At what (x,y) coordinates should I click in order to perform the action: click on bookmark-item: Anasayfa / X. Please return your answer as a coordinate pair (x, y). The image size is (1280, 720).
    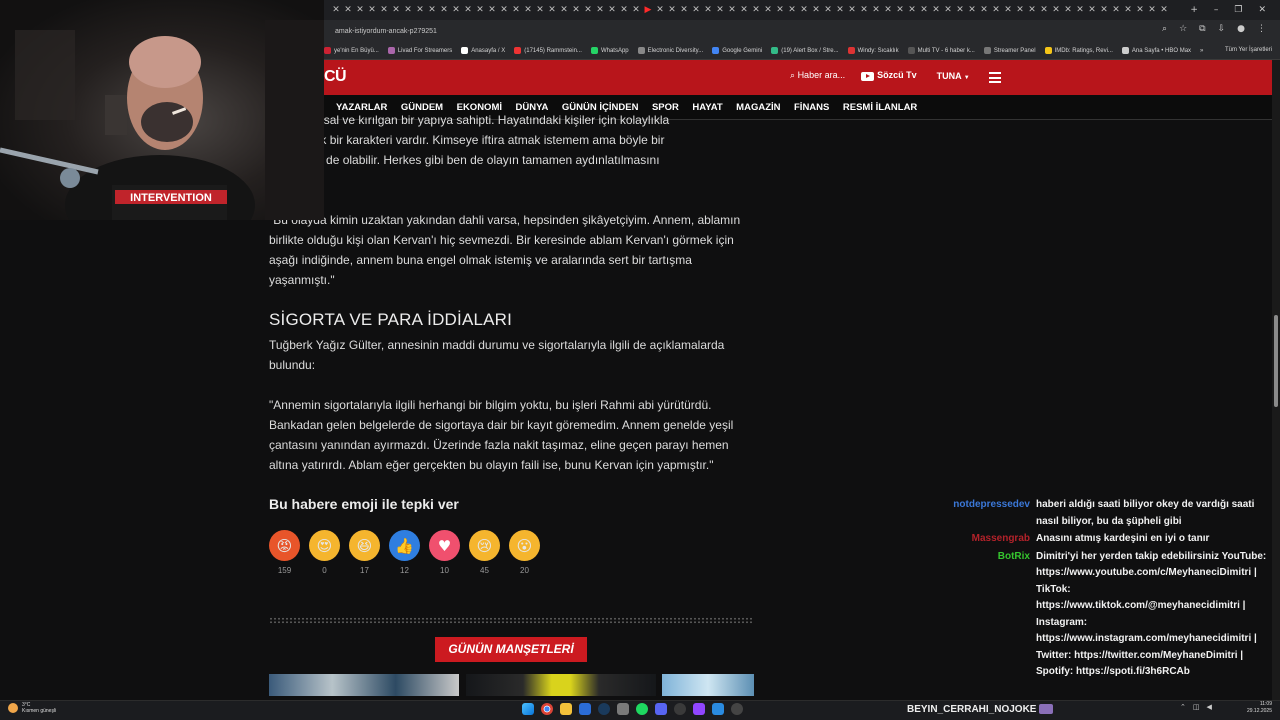
    Looking at the image, I should click on (483, 50).